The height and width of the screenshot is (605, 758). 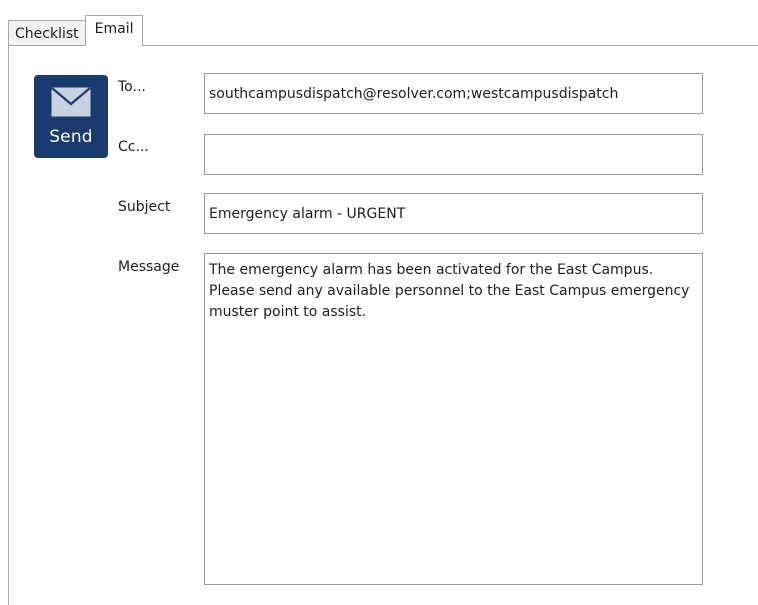 I want to click on send-button: Send, so click(x=71, y=116).